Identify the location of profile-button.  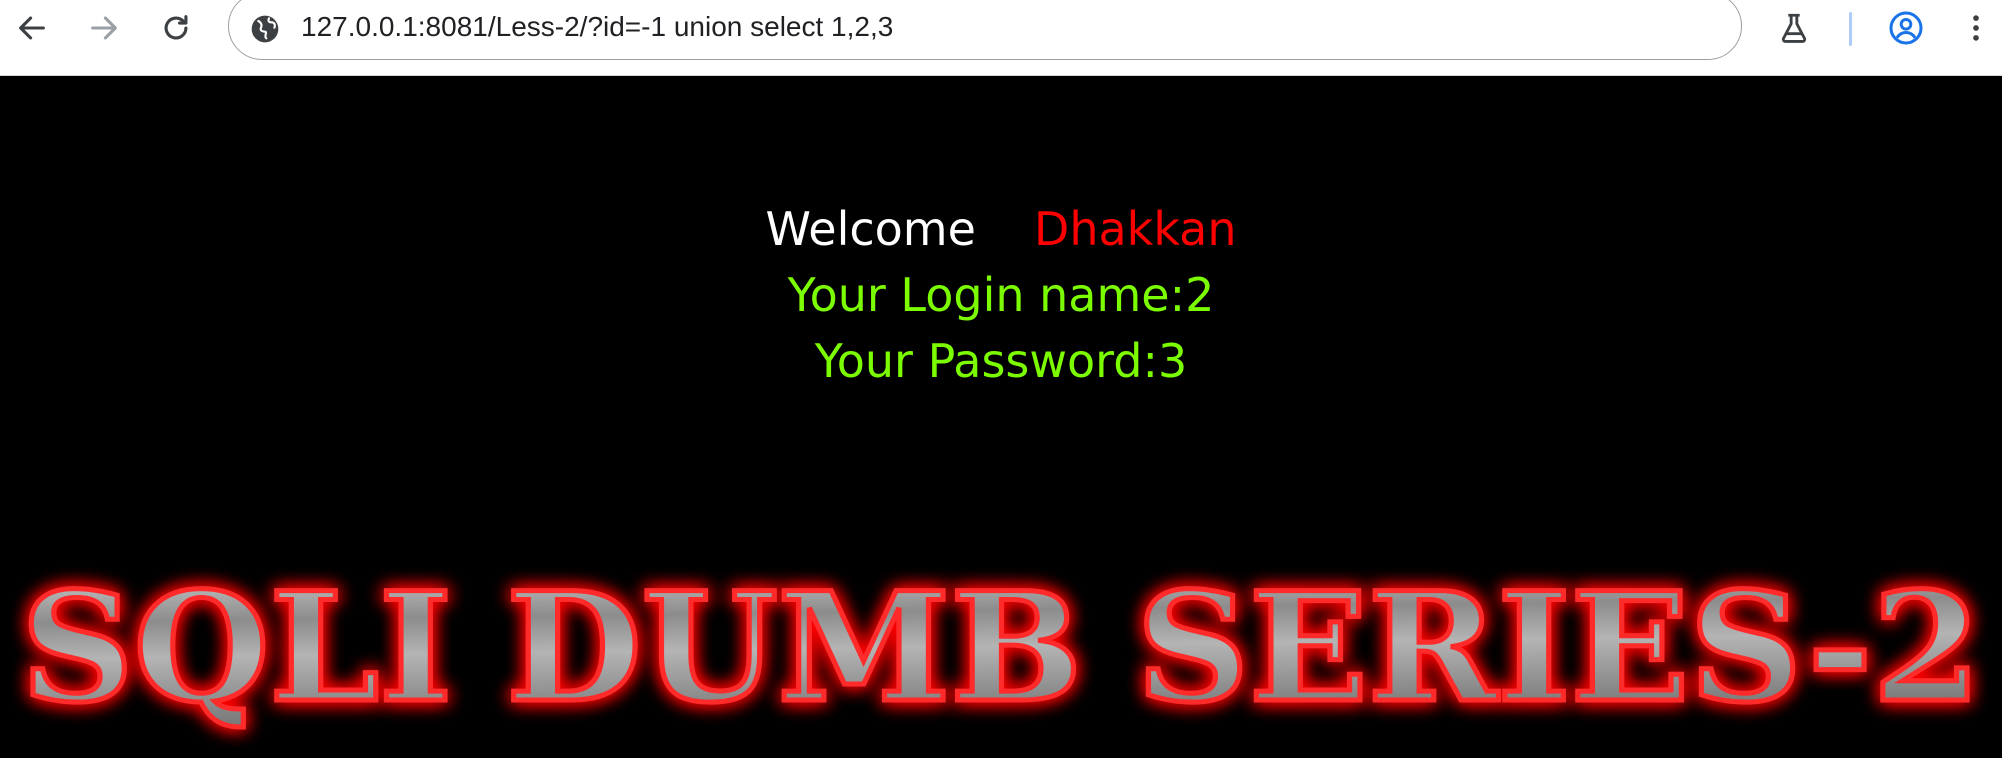
(1906, 28).